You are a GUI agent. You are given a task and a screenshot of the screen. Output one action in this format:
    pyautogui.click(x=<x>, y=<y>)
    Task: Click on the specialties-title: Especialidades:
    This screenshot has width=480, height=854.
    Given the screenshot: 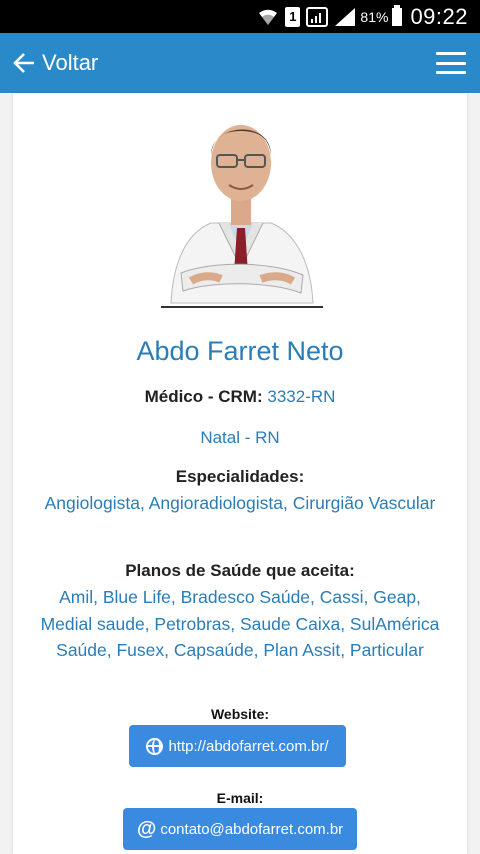 What is the action you would take?
    pyautogui.click(x=240, y=476)
    